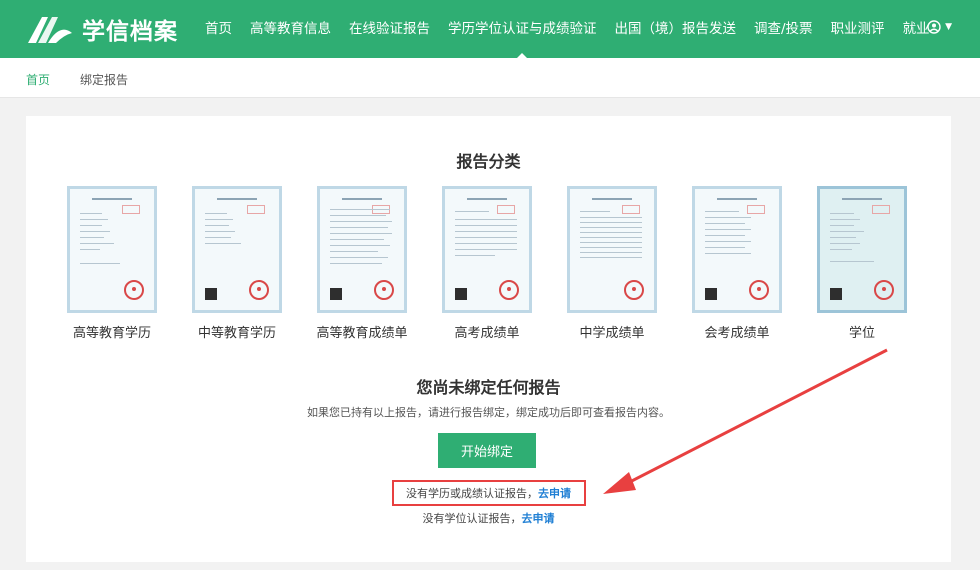 This screenshot has height=570, width=980. I want to click on apply-degree-text: 没有学位认证报告，, so click(472, 518).